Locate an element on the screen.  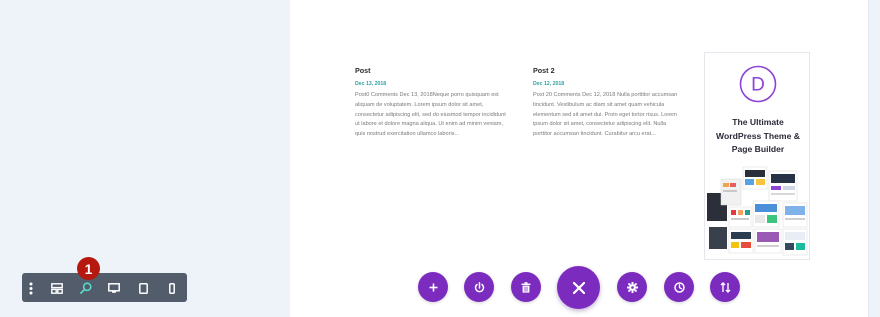
desktop-view-icon is located at coordinates (114, 287).